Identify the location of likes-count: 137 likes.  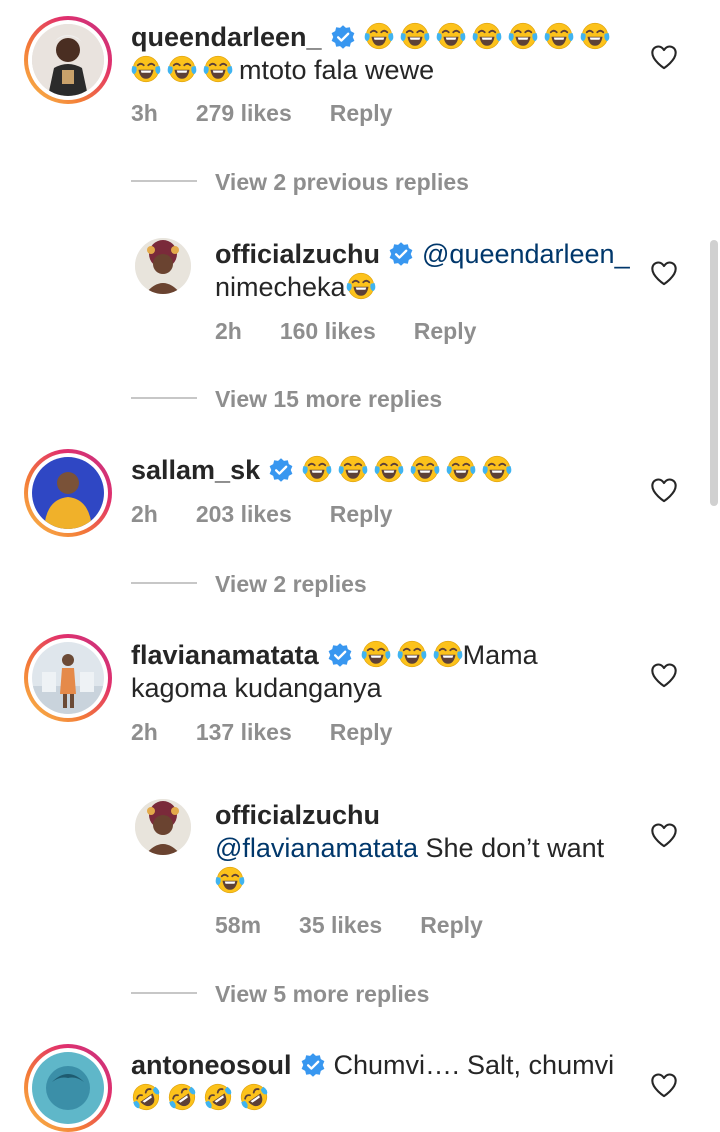
(244, 732).